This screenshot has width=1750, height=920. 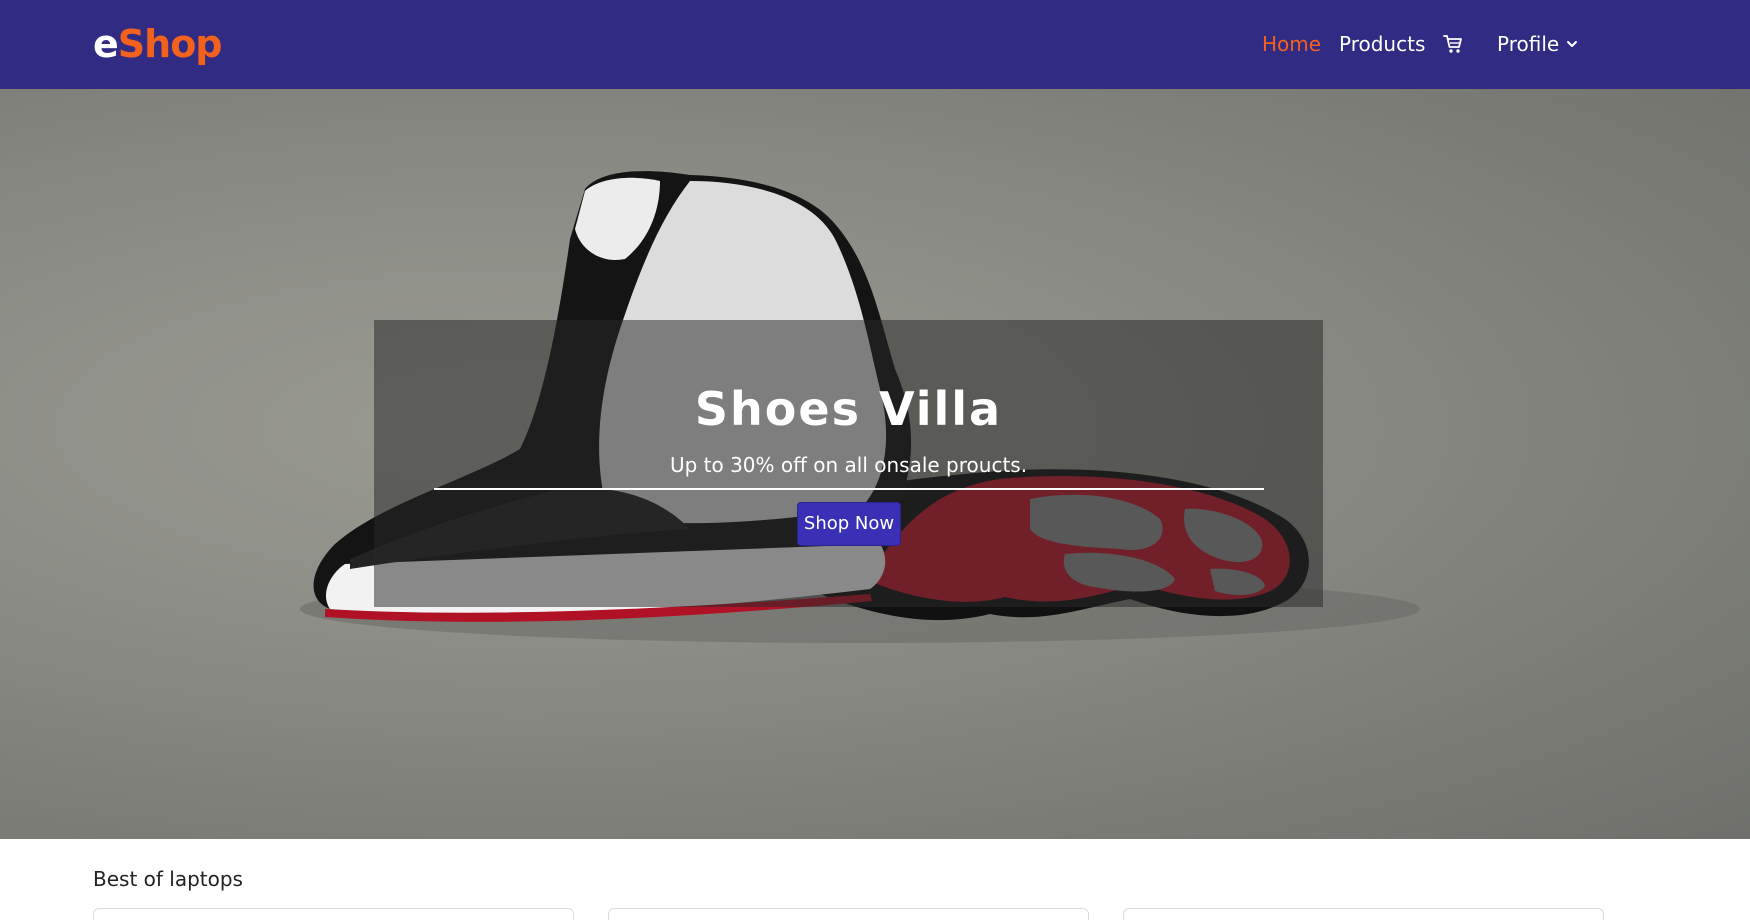 What do you see at coordinates (848, 409) in the screenshot?
I see `hero-title: Shoes Villa` at bounding box center [848, 409].